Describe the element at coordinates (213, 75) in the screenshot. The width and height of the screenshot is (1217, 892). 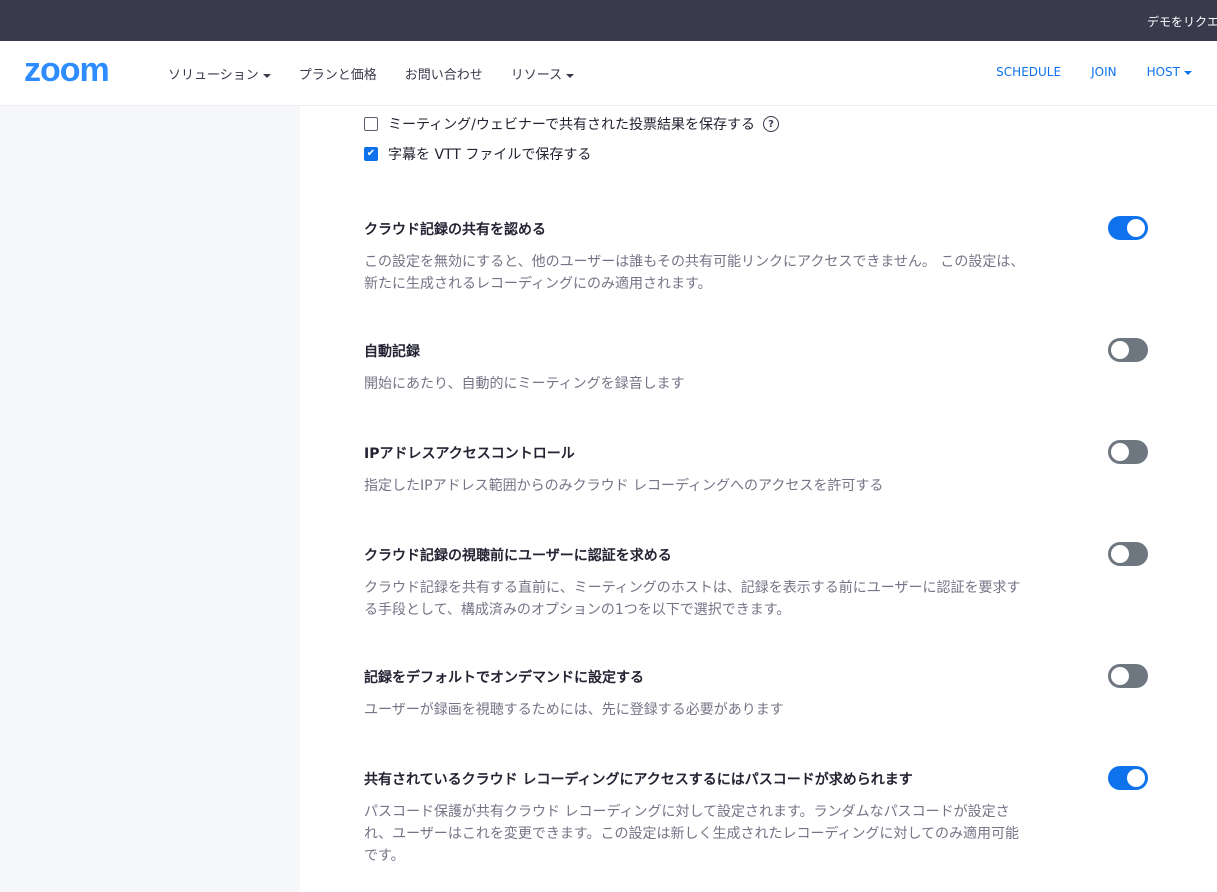
I see `nav-solutions-label: ソリューション` at that location.